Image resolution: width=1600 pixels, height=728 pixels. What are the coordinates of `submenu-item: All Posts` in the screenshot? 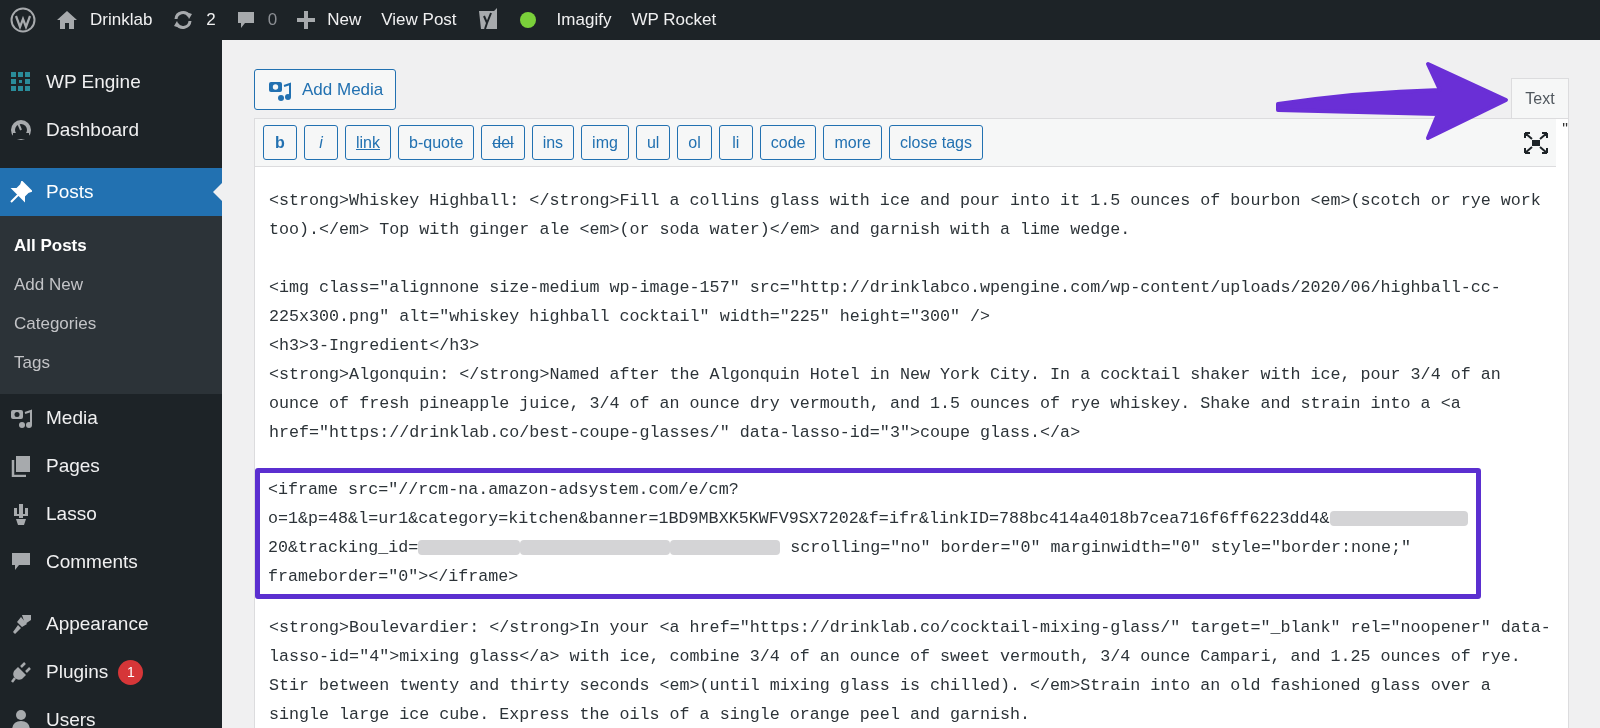 It's located at (111, 245).